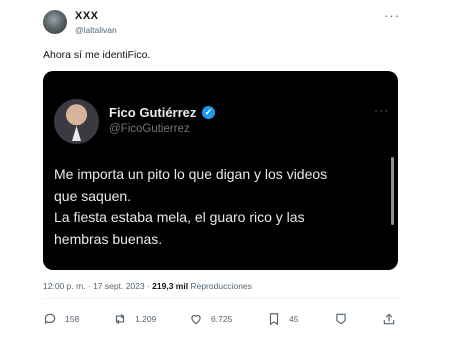 This screenshot has height=342, width=453. I want to click on grok-icon, so click(341, 319).